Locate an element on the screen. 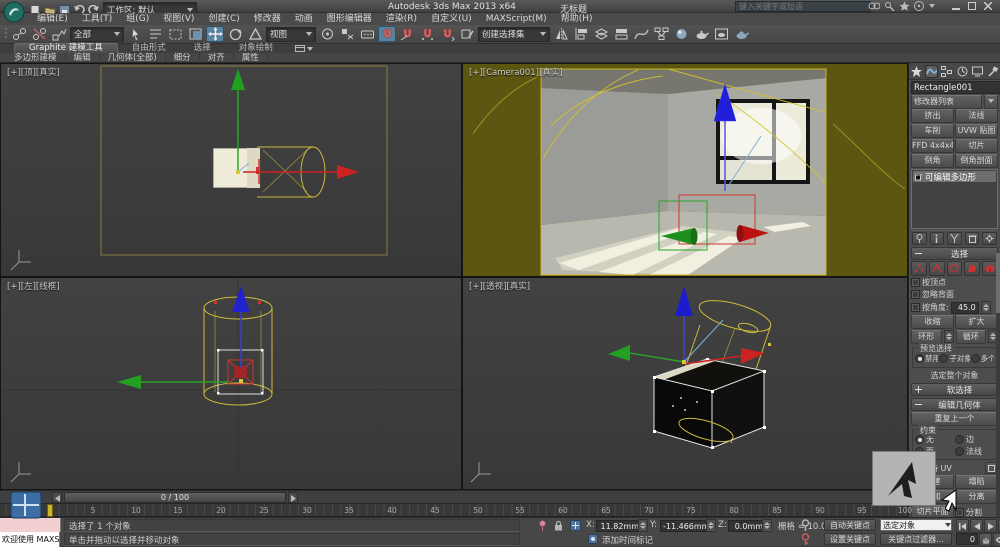 Image resolution: width=1000 pixels, height=547 pixels. selection-set-dropdown: 选定对象 is located at coordinates (916, 525).